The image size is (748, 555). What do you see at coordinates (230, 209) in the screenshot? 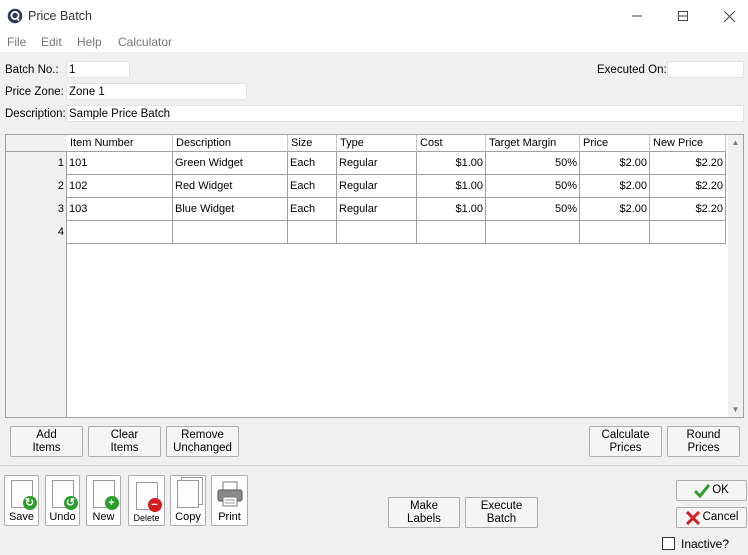
I see `grid-cell: Blue Widget` at bounding box center [230, 209].